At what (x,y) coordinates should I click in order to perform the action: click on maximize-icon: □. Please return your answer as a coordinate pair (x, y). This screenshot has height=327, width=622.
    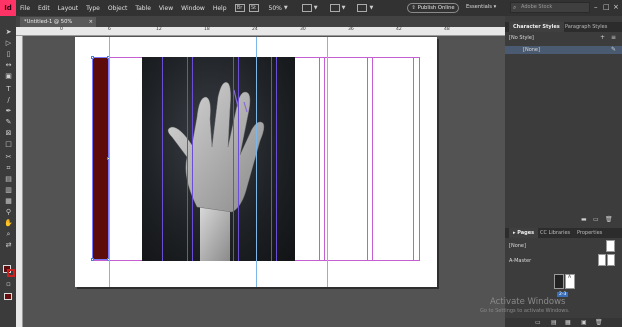
    Looking at the image, I should click on (606, 7).